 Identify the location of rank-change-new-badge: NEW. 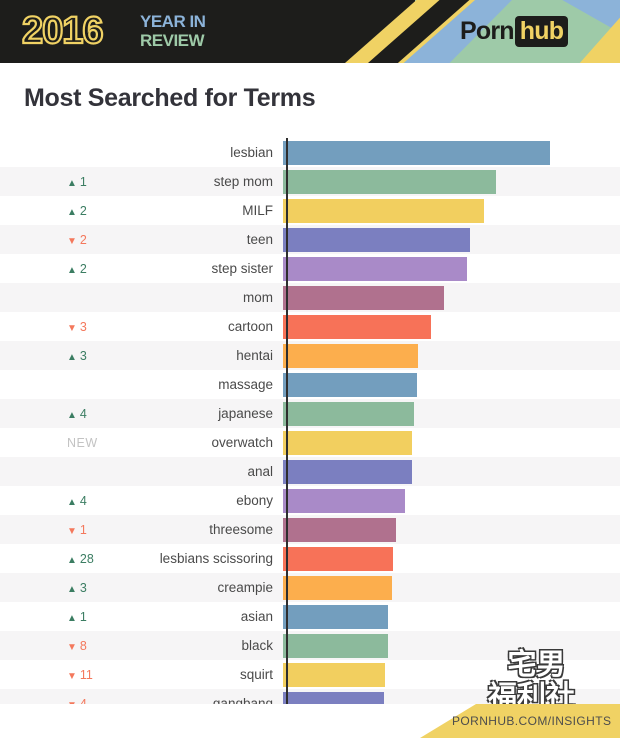
(82, 442).